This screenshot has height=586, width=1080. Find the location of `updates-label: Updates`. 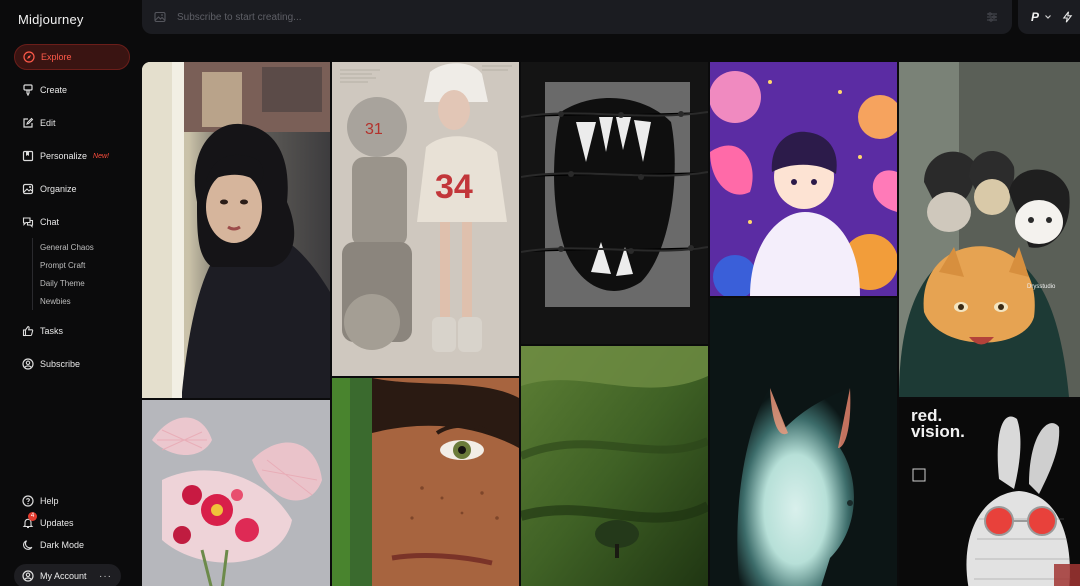

updates-label: Updates is located at coordinates (57, 523).